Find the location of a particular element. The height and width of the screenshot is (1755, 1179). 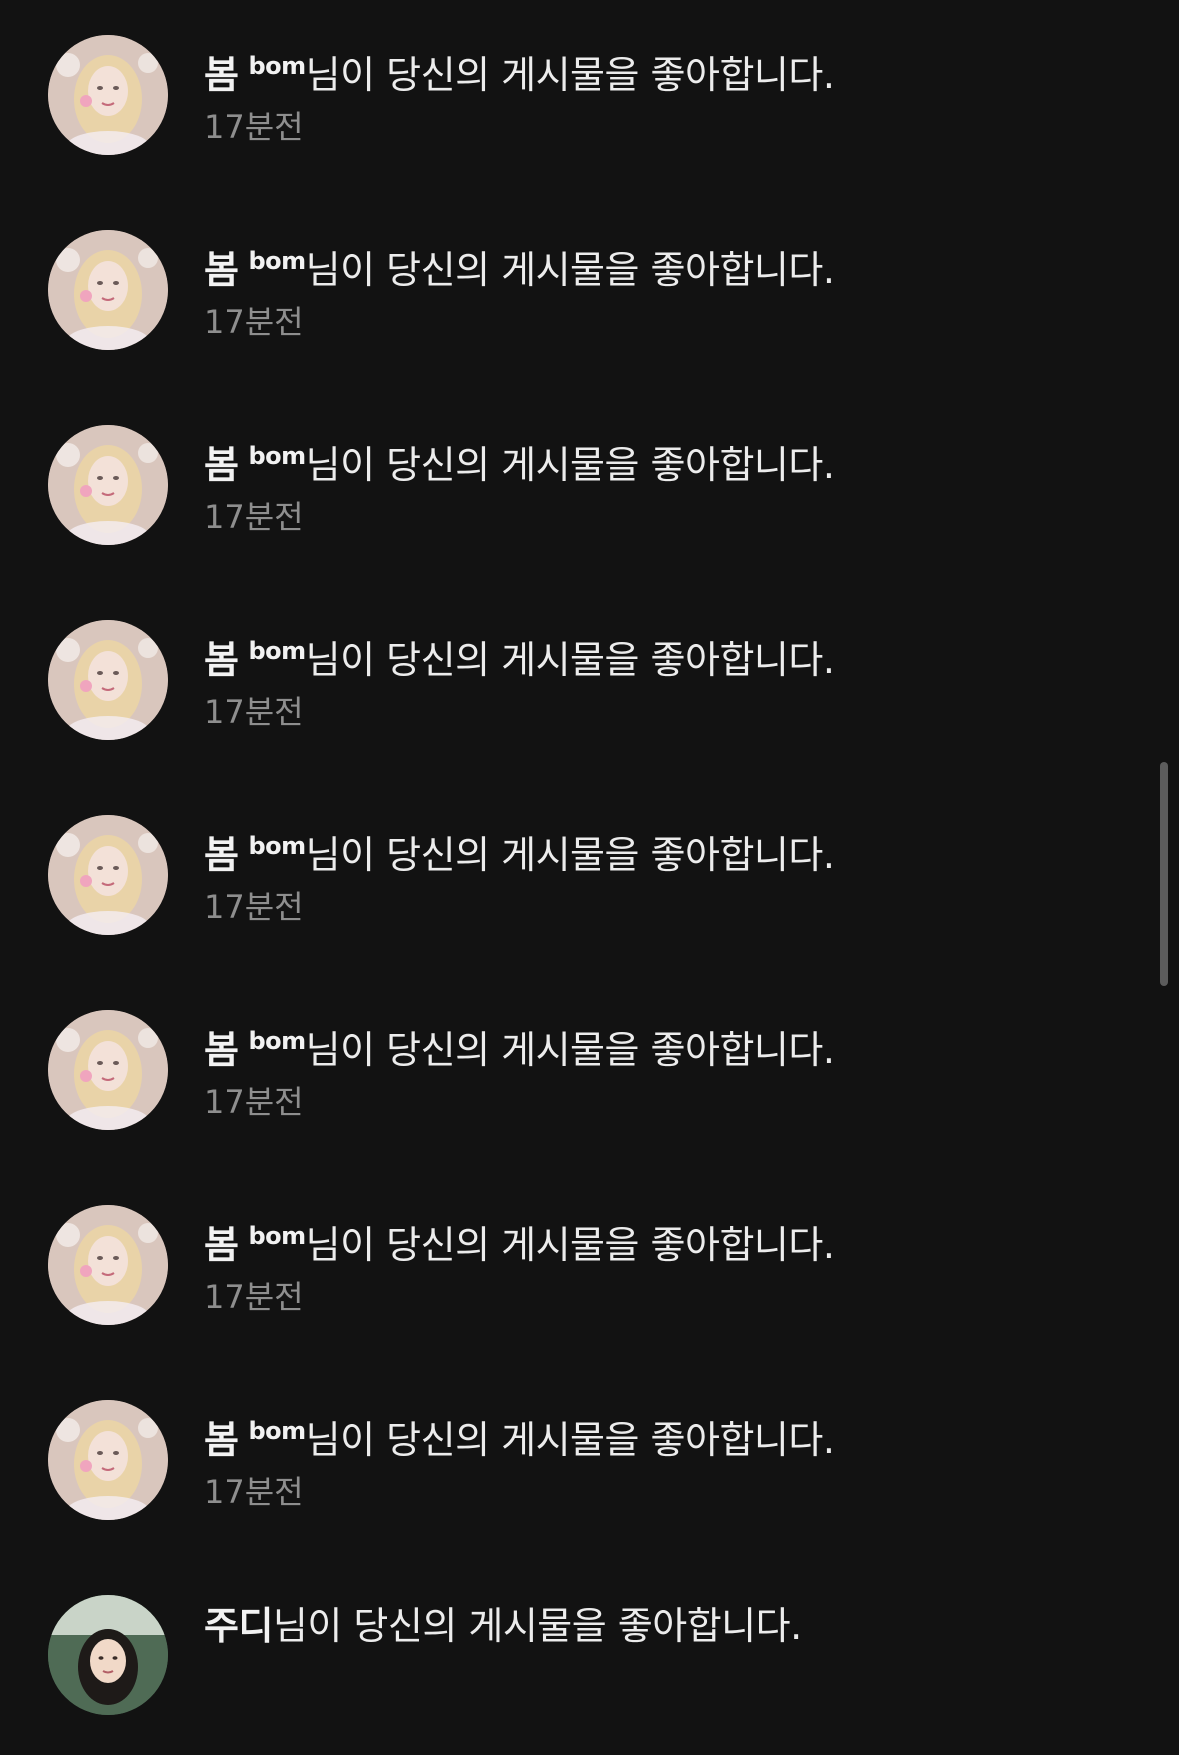

scrollbar is located at coordinates (1164, 874).